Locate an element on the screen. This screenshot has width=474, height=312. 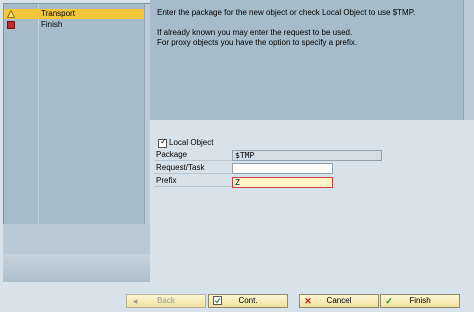
cancel-button: ✕ Cancel is located at coordinates (339, 301).